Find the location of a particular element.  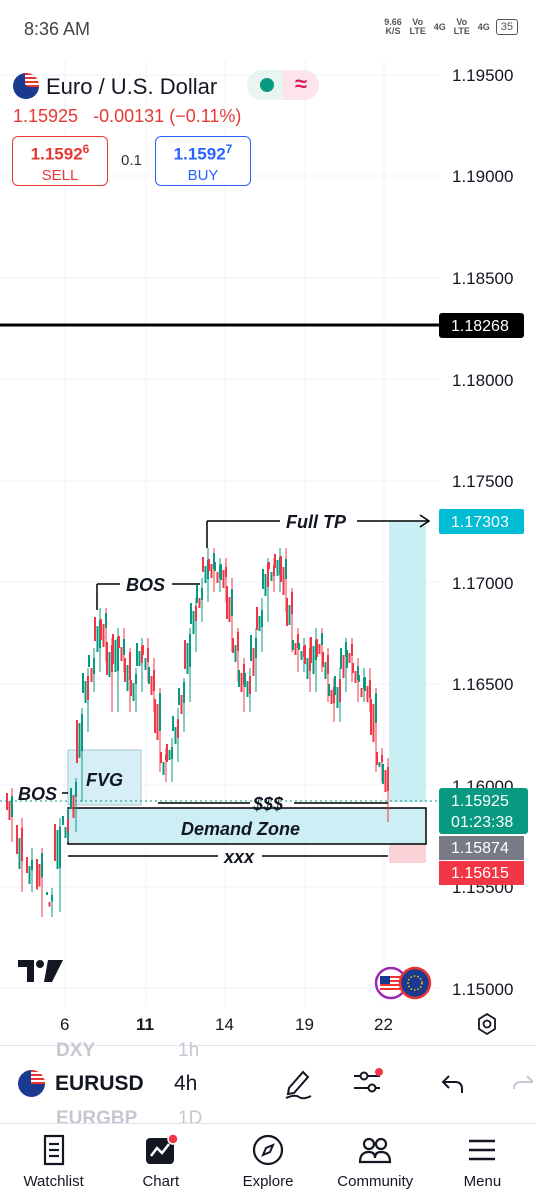

nav-explore: Explore is located at coordinates (267, 1162).